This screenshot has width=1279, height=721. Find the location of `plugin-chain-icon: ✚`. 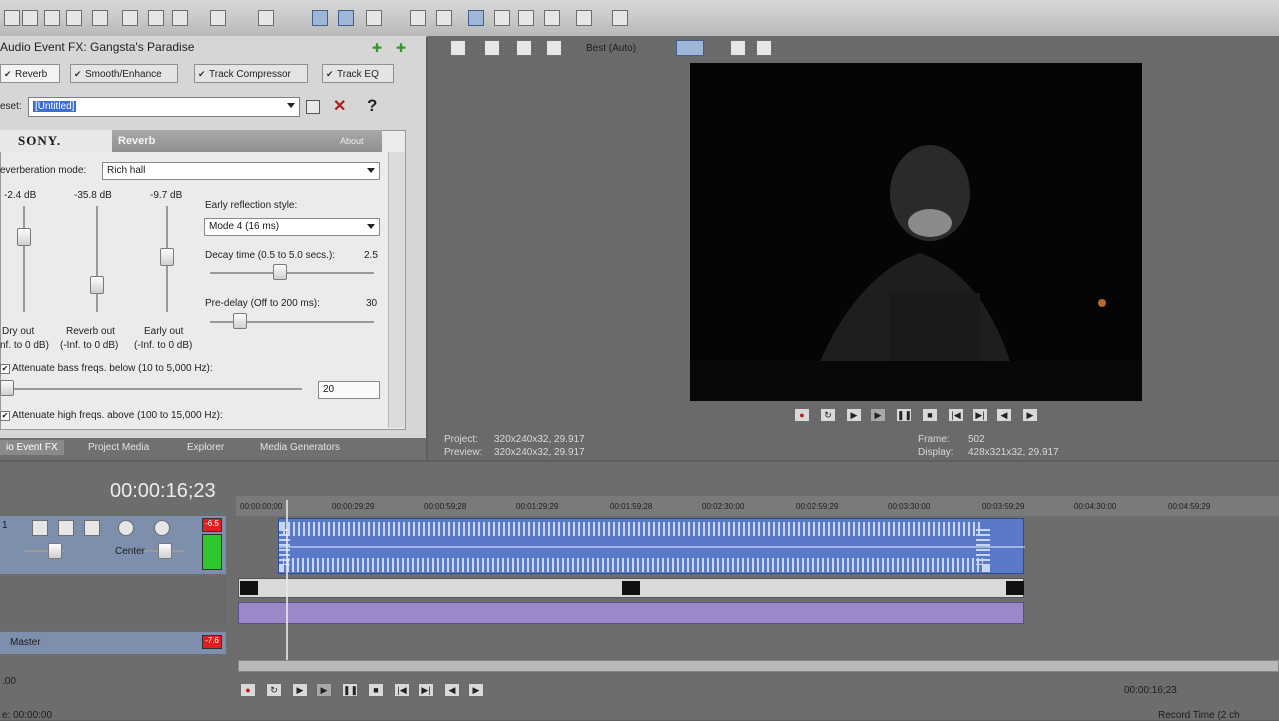

plugin-chain-icon: ✚ is located at coordinates (379, 48).